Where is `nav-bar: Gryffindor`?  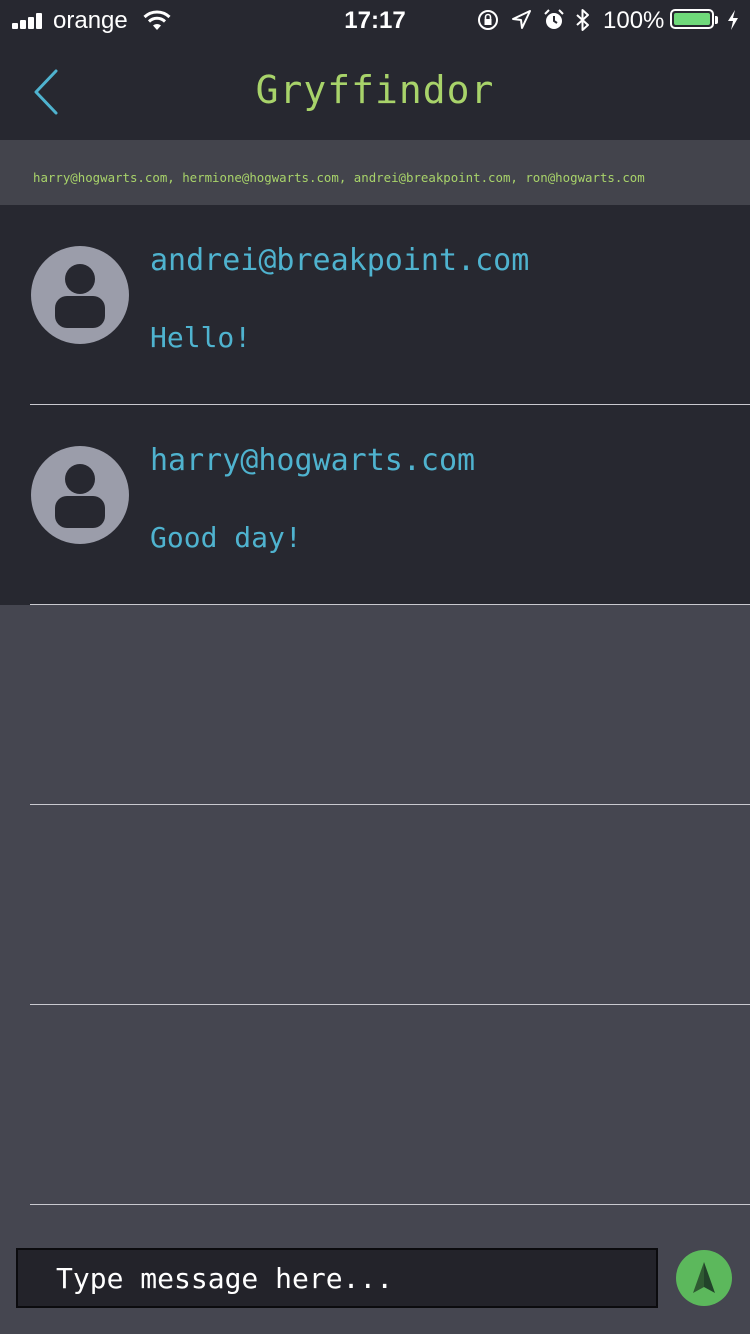 nav-bar: Gryffindor is located at coordinates (375, 90).